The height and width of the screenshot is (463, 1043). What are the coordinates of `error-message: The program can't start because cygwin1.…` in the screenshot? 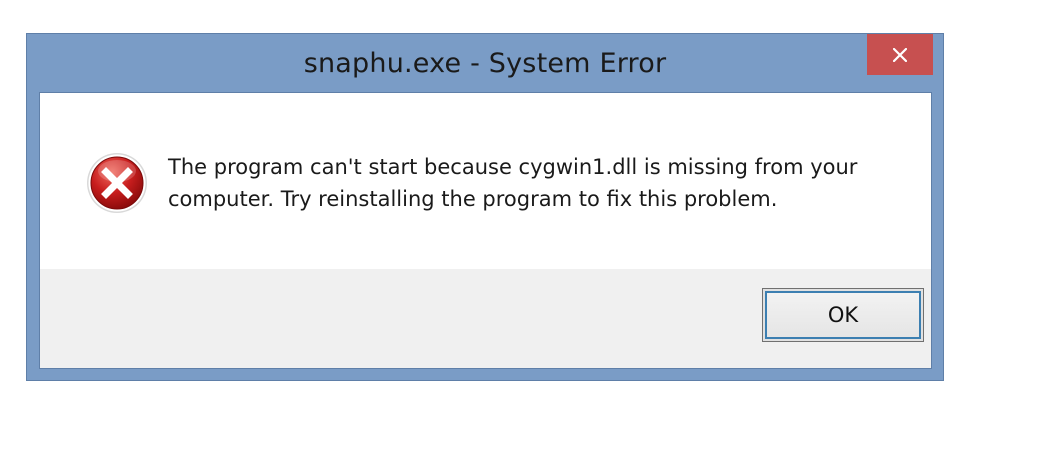 It's located at (529, 183).